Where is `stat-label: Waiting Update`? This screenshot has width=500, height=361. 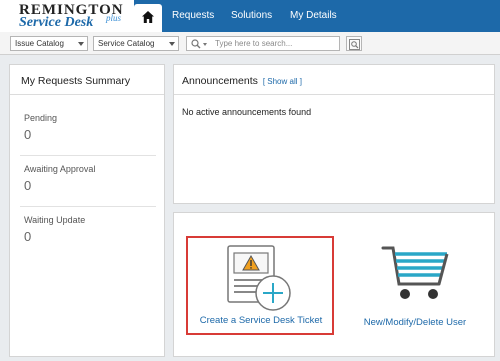
stat-label: Waiting Update is located at coordinates (55, 220).